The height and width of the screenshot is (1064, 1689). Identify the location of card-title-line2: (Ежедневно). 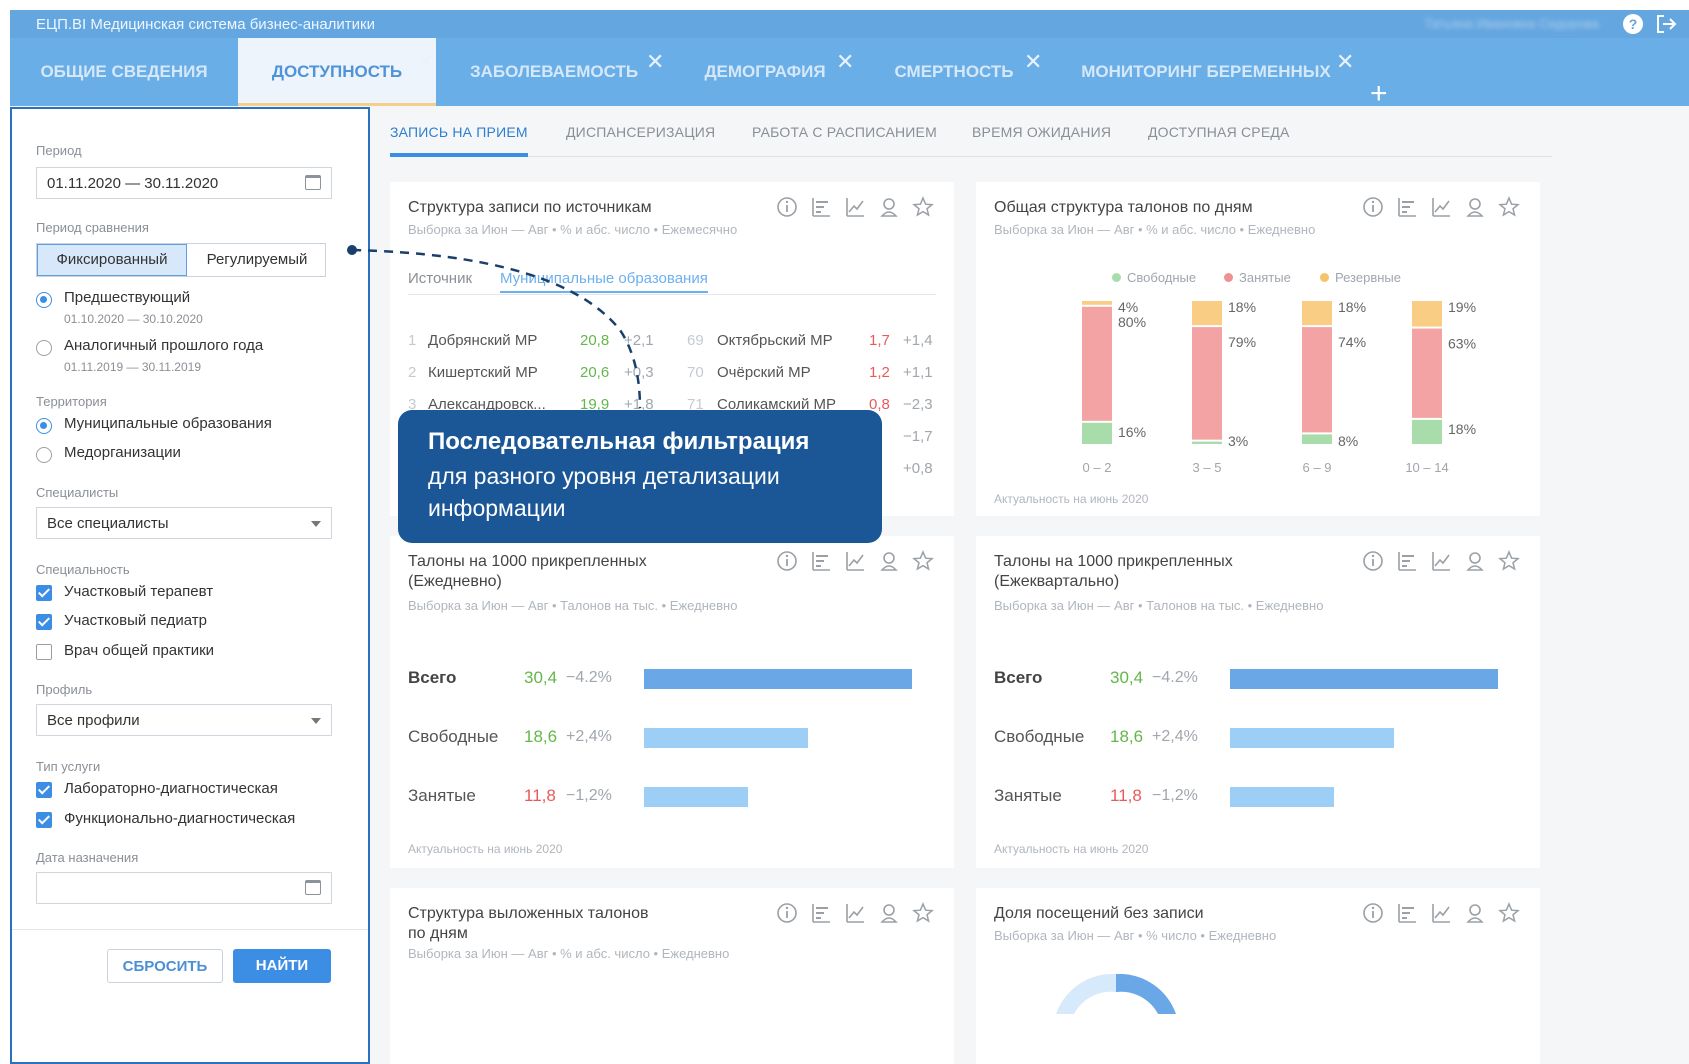
(455, 581).